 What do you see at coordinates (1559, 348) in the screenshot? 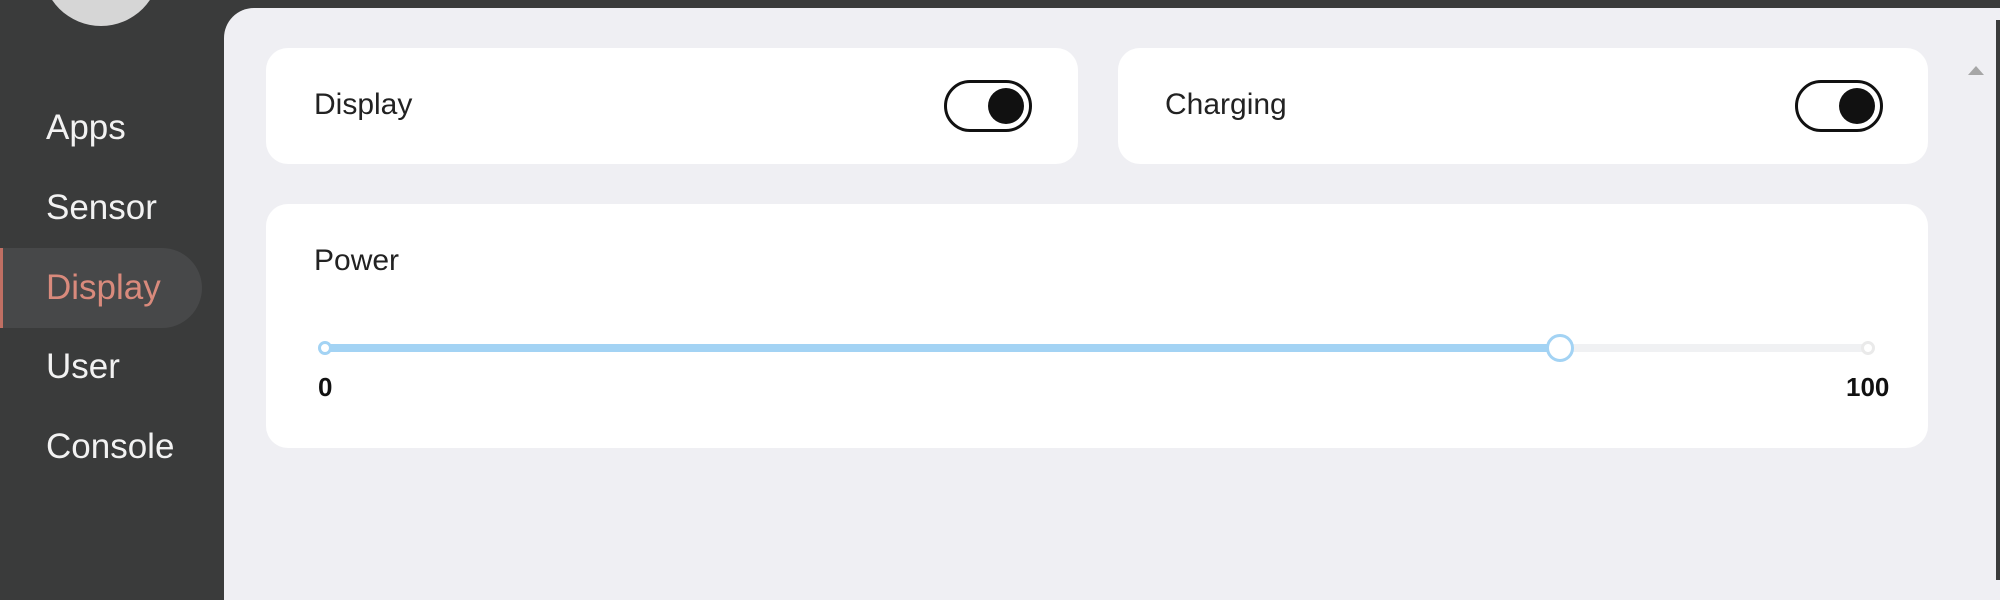
I see `slider-handle` at bounding box center [1559, 348].